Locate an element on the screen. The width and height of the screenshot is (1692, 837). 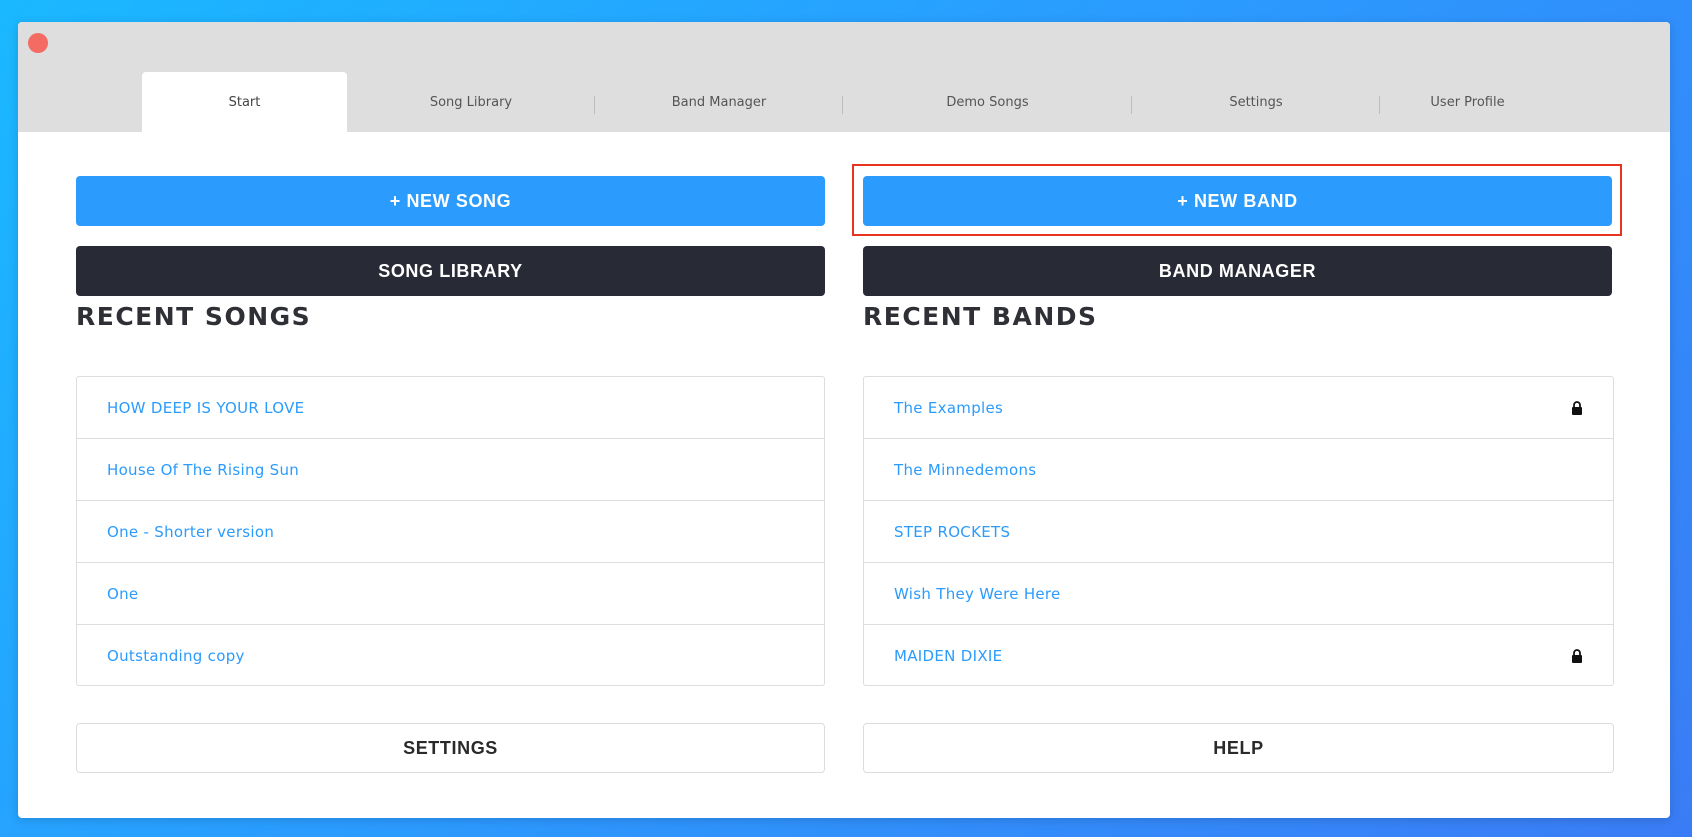
recent-band-item: The Minnedemons is located at coordinates (1238, 470).